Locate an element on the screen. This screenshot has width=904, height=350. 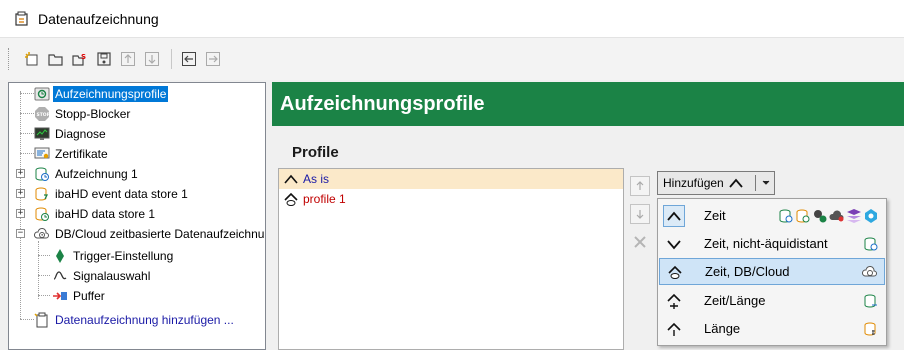
tree-item-zertifikate: Zertifikate is located at coordinates (72, 154).